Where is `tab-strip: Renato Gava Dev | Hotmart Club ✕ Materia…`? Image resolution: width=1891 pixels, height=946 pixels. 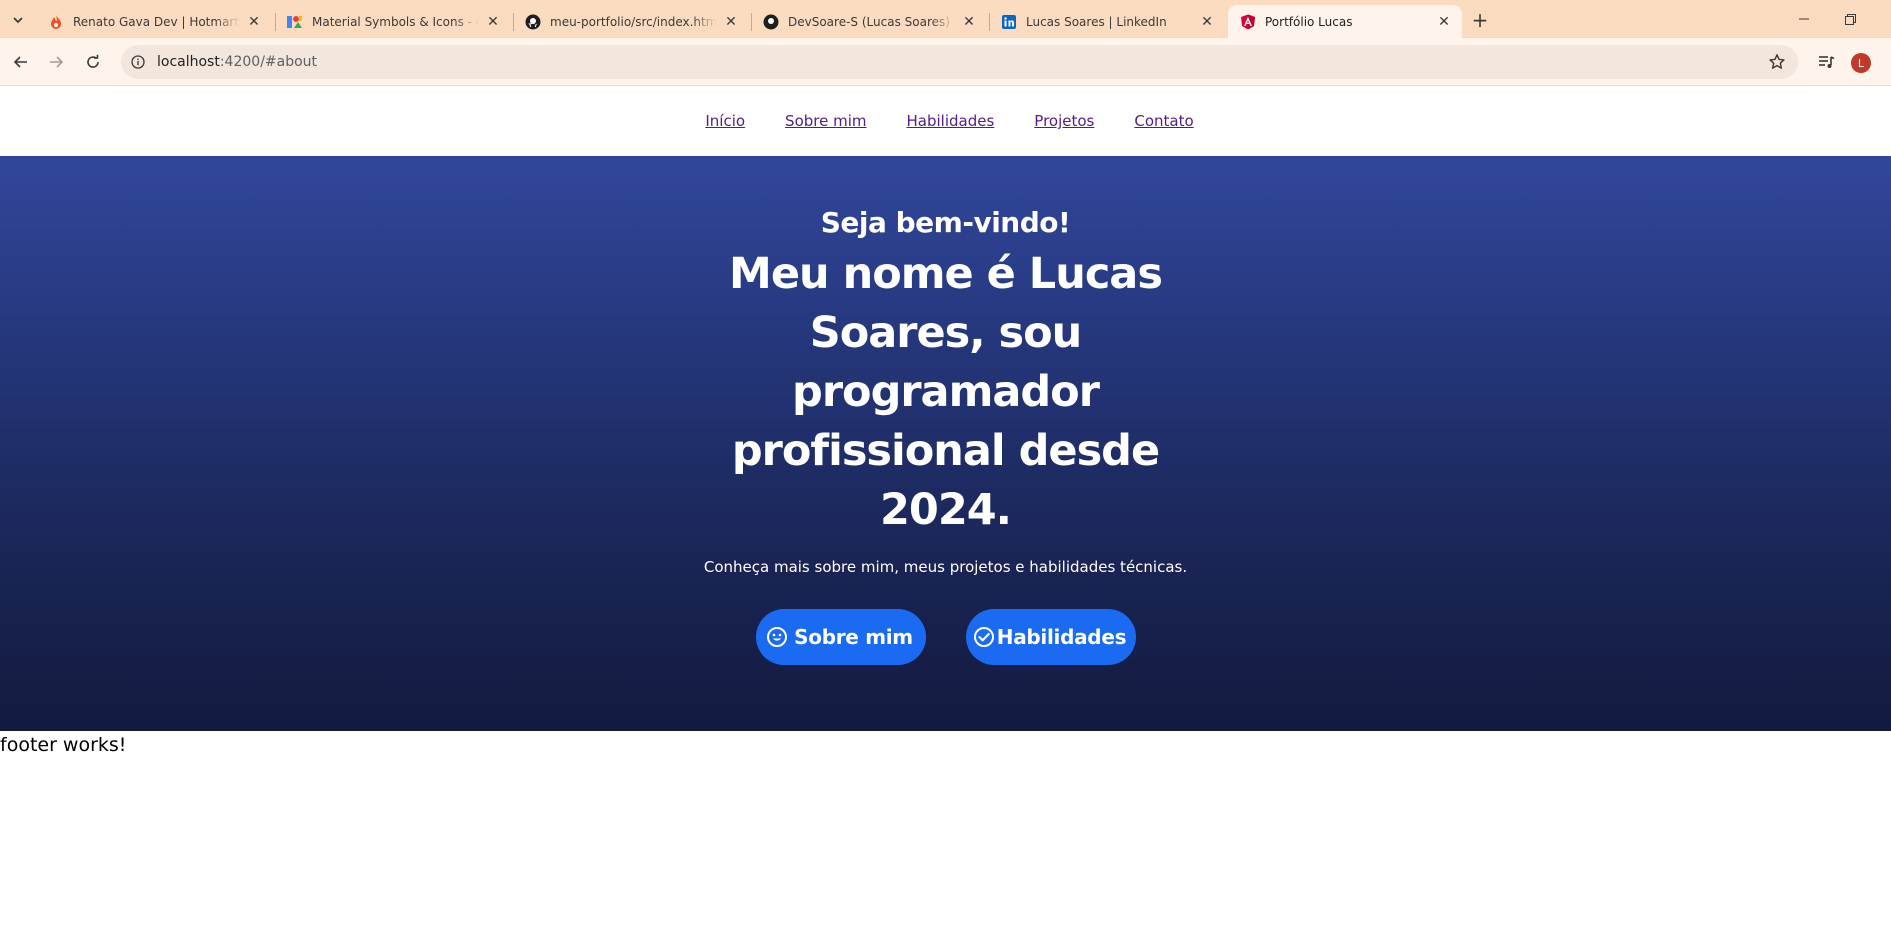
tab-strip: Renato Gava Dev | Hotmart Club ✕ Materia… is located at coordinates (945, 19).